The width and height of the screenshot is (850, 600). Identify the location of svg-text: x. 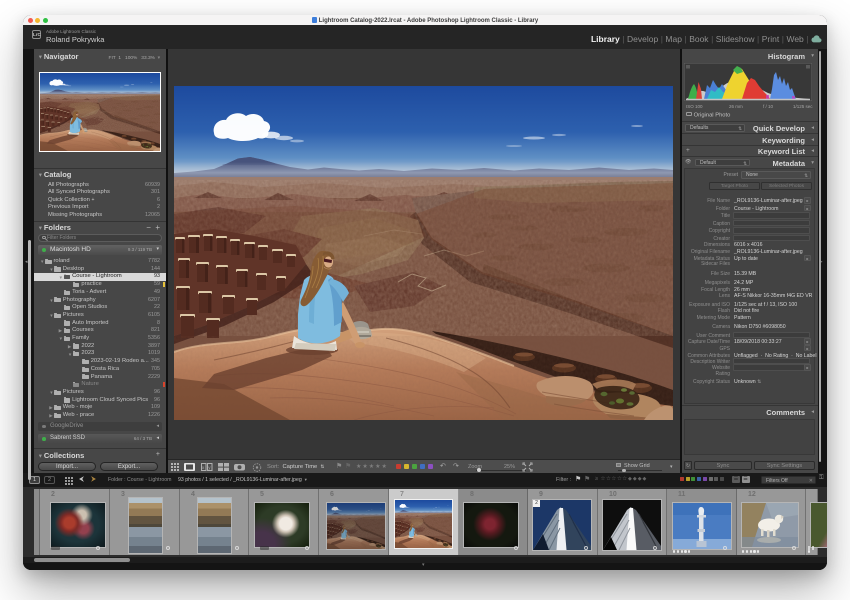
(203, 467).